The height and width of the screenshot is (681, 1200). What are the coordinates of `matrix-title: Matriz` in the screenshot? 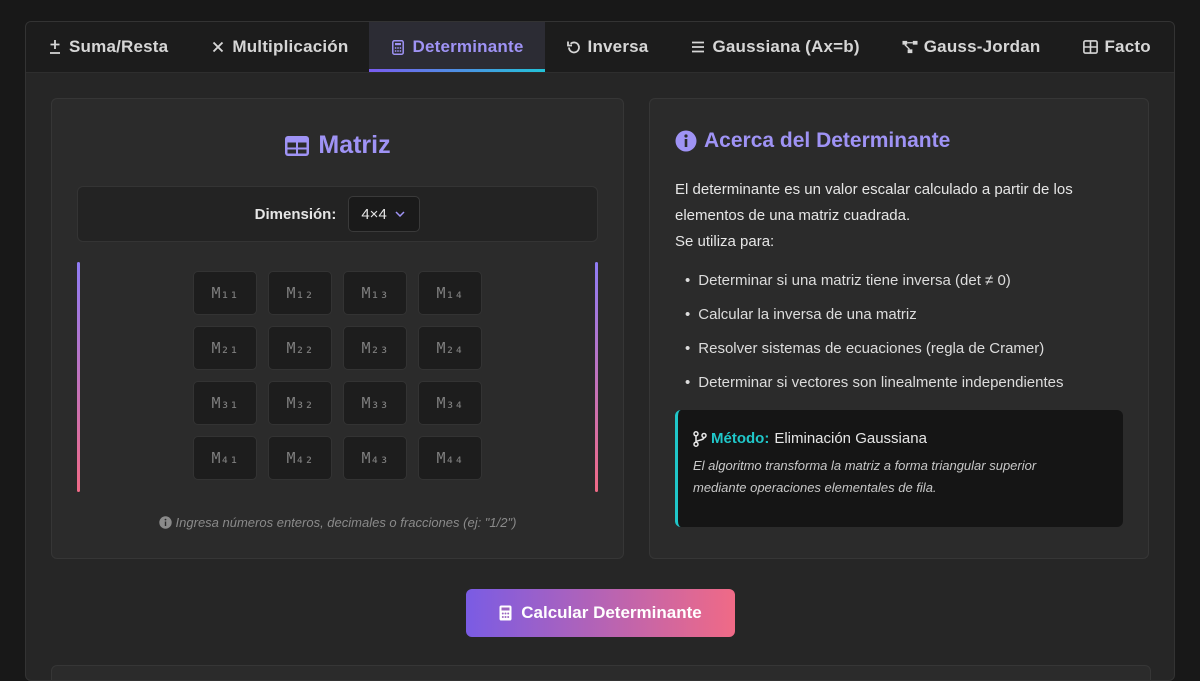 It's located at (337, 145).